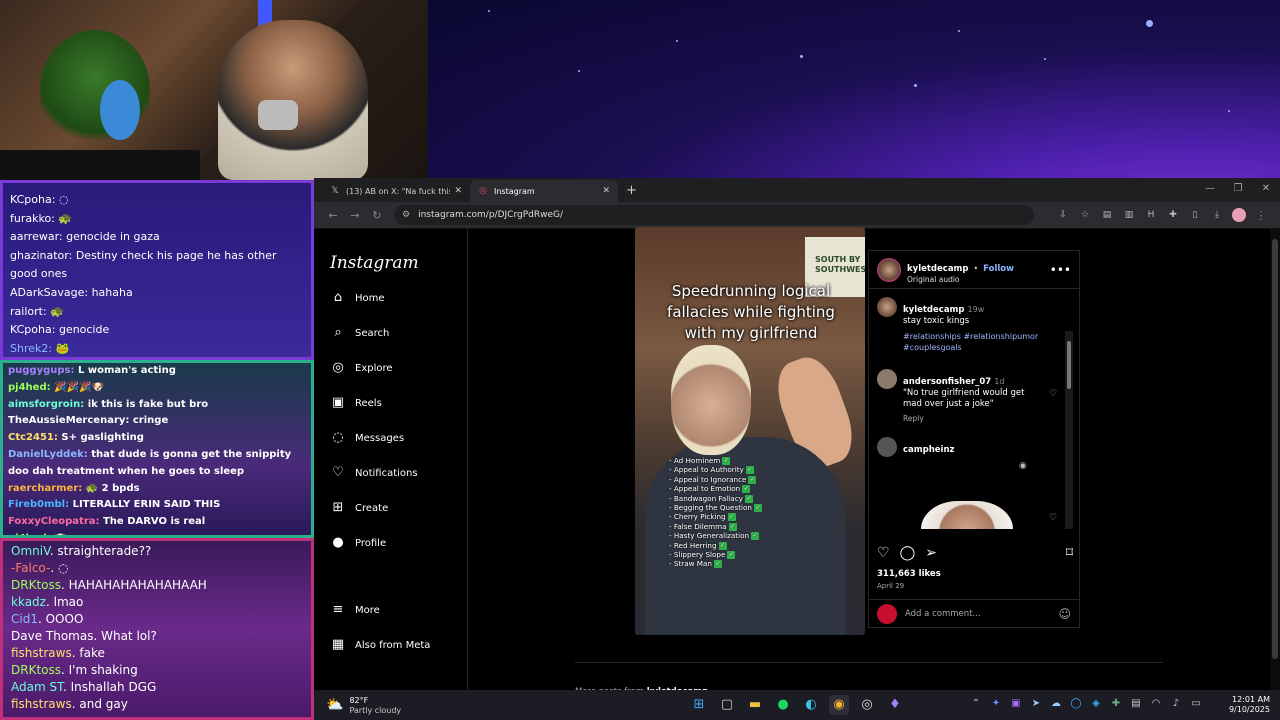  What do you see at coordinates (1275, 459) in the screenshot?
I see `page-scrollbar` at bounding box center [1275, 459].